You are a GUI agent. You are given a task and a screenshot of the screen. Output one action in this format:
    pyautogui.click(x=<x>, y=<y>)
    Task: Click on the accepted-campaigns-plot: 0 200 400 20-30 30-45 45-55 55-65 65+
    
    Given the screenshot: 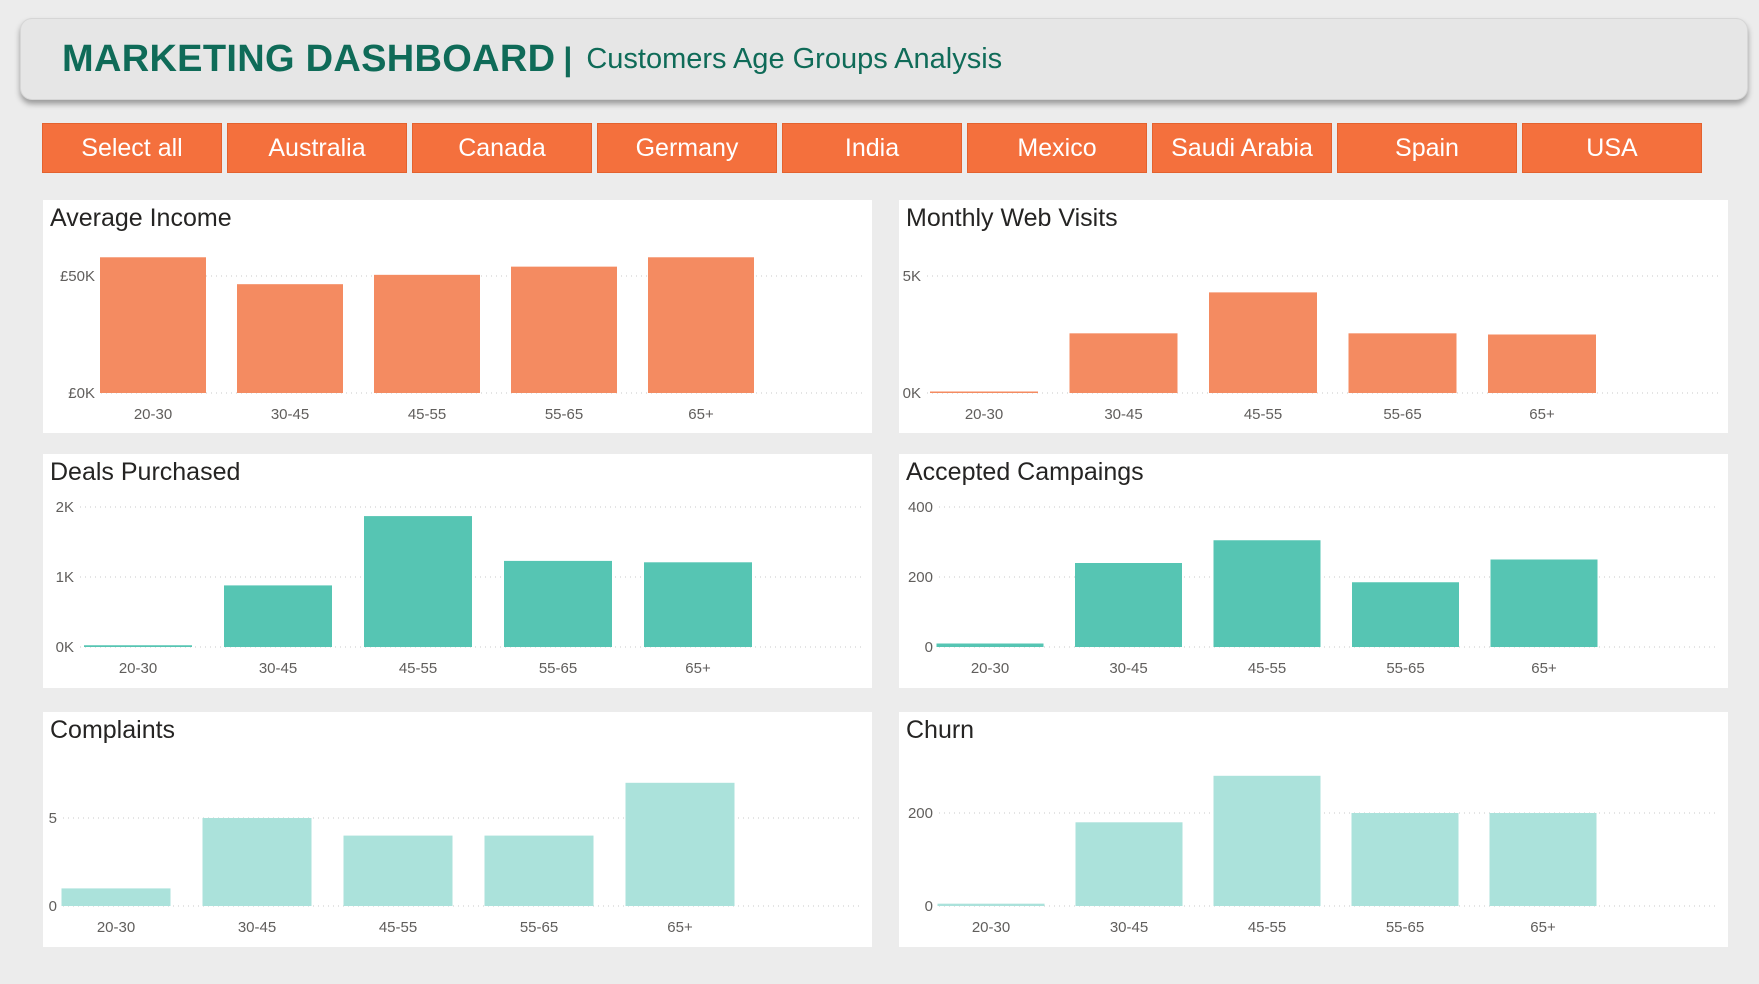 What is the action you would take?
    pyautogui.click(x=1313, y=588)
    